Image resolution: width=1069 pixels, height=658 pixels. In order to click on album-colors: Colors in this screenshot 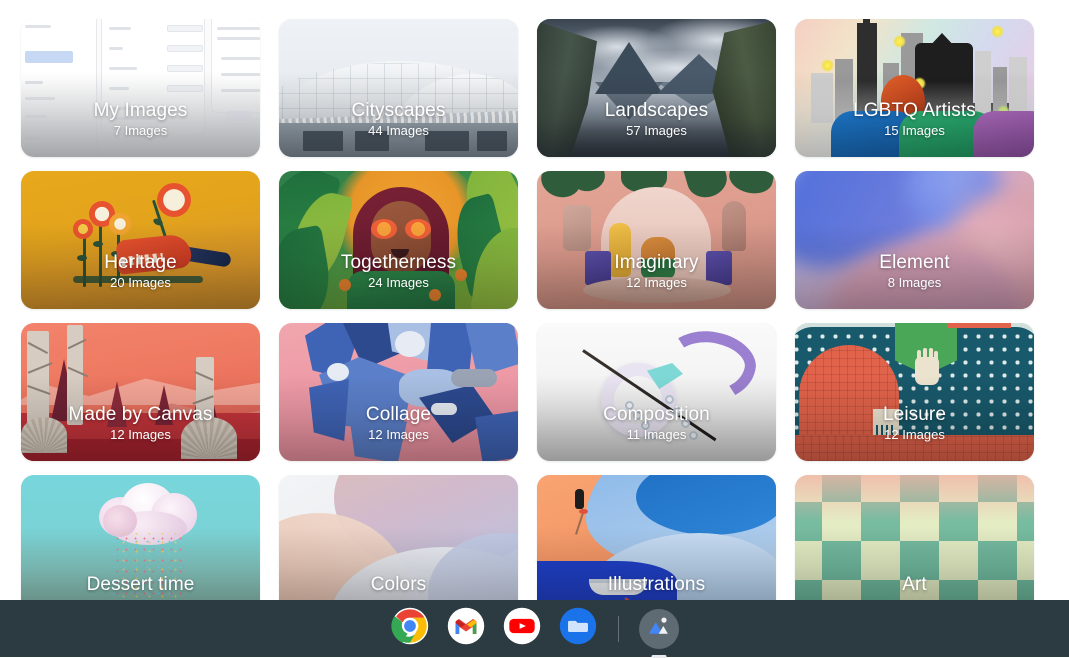, I will do `click(398, 544)`.